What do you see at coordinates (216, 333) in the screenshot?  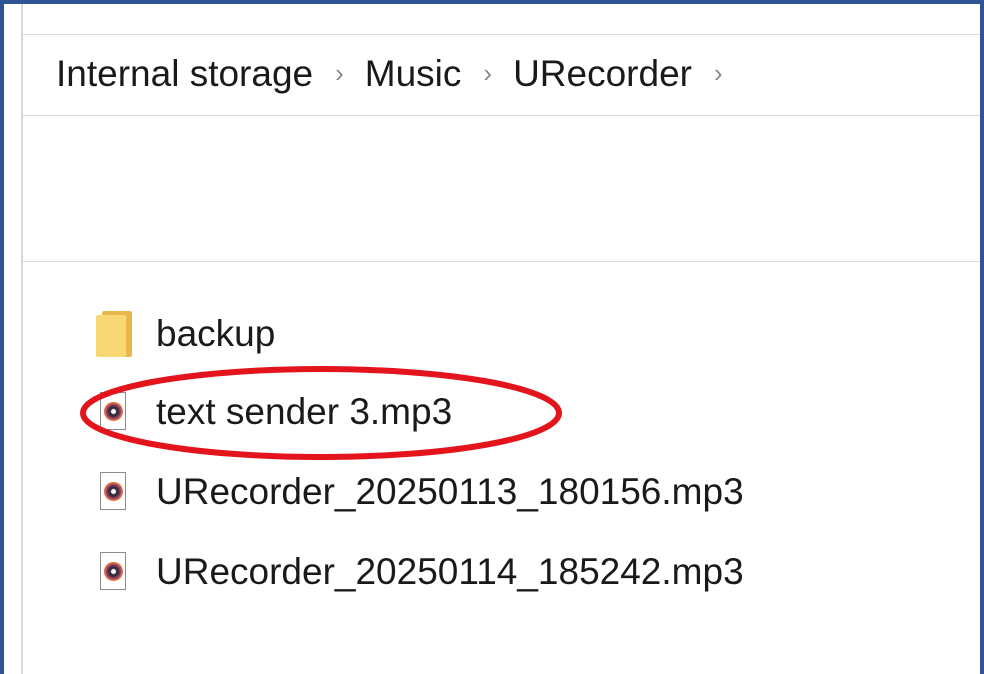 I see `file-name: backup` at bounding box center [216, 333].